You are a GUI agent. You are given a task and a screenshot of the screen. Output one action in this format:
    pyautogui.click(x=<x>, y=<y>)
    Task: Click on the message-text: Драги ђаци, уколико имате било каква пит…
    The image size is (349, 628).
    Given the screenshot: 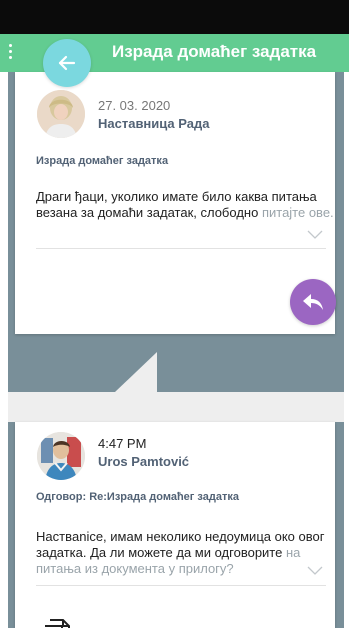 What is the action you would take?
    pyautogui.click(x=186, y=214)
    